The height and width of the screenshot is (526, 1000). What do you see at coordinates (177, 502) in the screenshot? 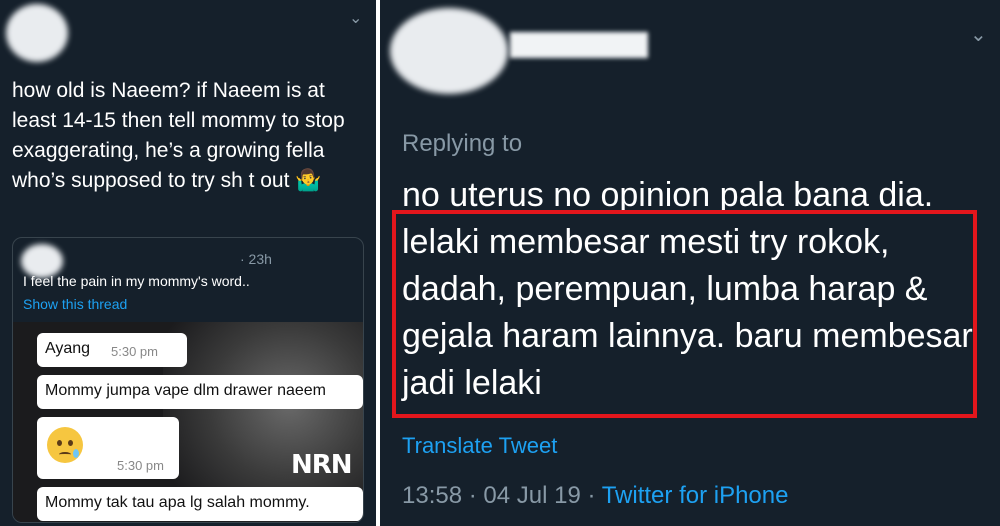
I see `chat-message: Mommy tak tau apa lg salah mommy.` at bounding box center [177, 502].